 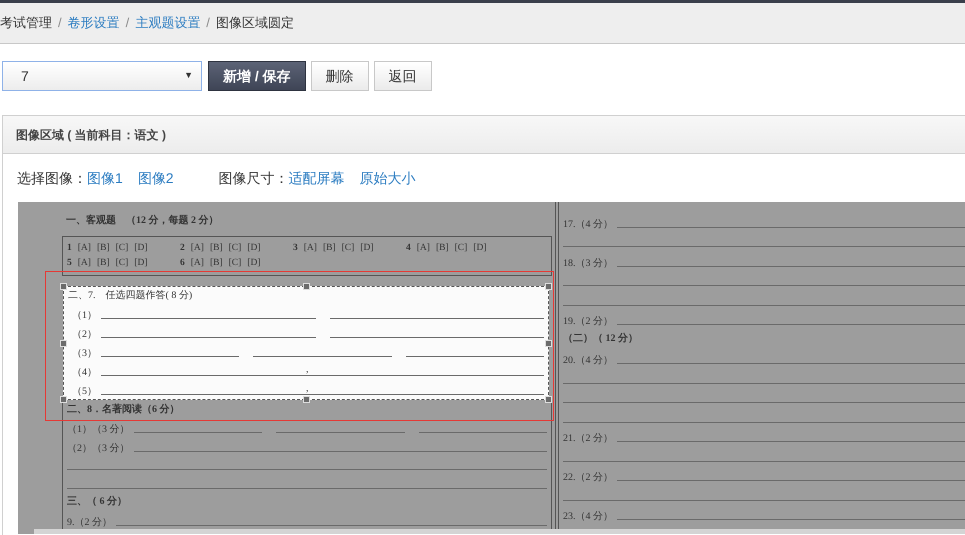 What do you see at coordinates (295, 249) in the screenshot?
I see `choice-number: 3` at bounding box center [295, 249].